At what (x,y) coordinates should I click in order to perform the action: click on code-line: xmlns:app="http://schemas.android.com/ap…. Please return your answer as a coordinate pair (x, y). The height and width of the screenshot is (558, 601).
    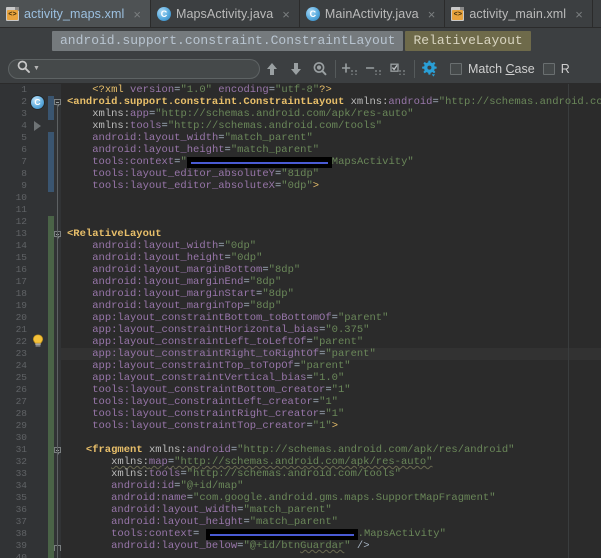
    Looking at the image, I should click on (331, 114).